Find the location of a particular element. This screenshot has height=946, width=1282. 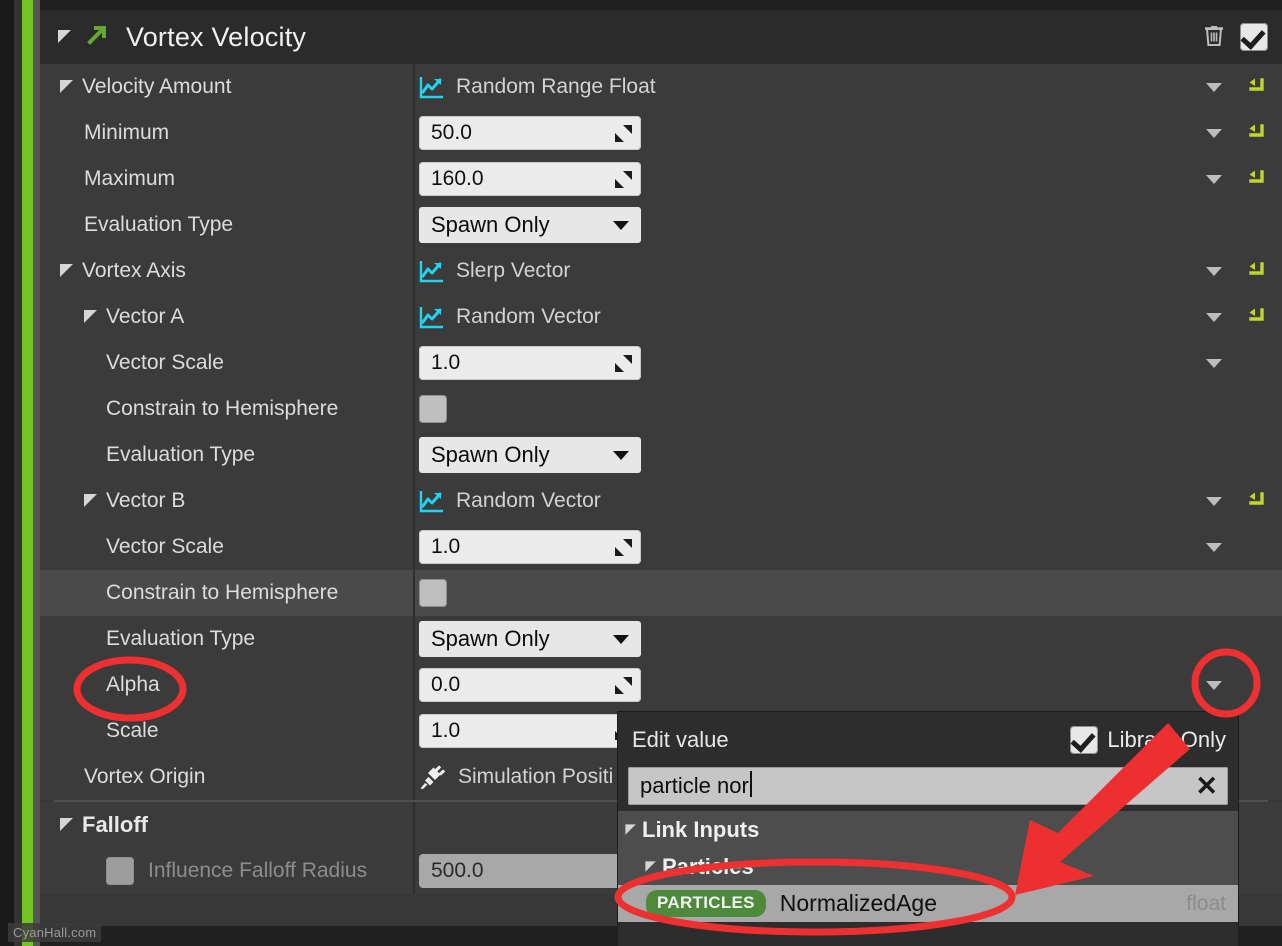

property-value-cell is located at coordinates (433, 409).